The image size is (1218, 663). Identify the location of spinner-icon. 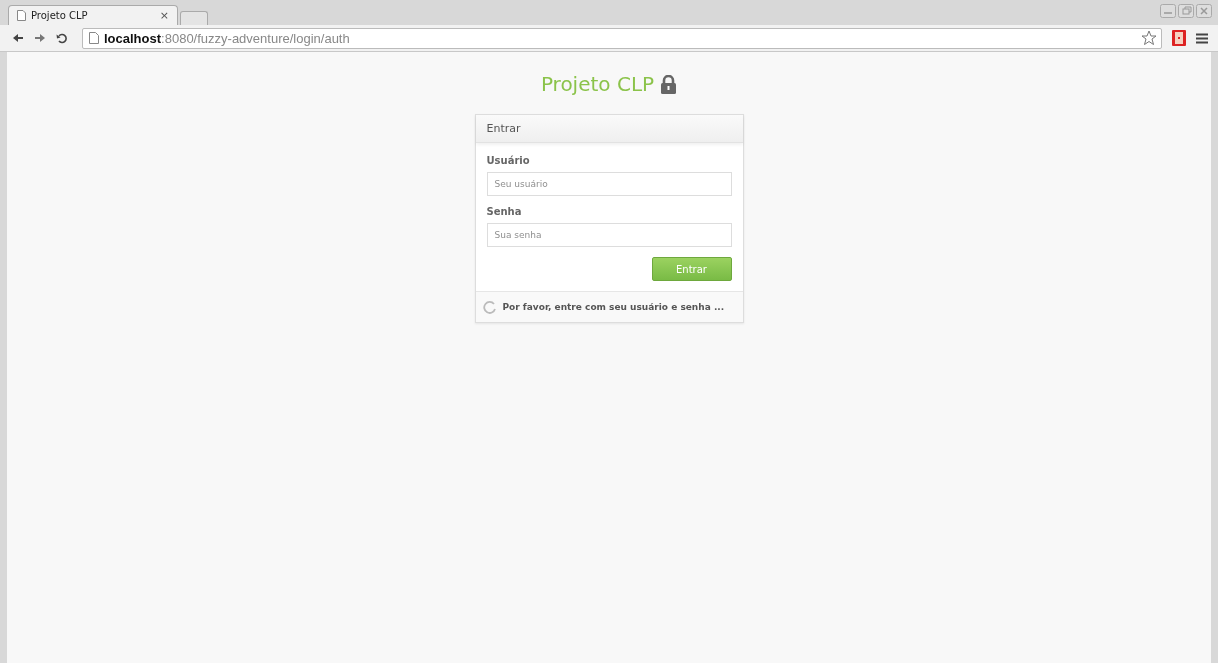
(489, 307).